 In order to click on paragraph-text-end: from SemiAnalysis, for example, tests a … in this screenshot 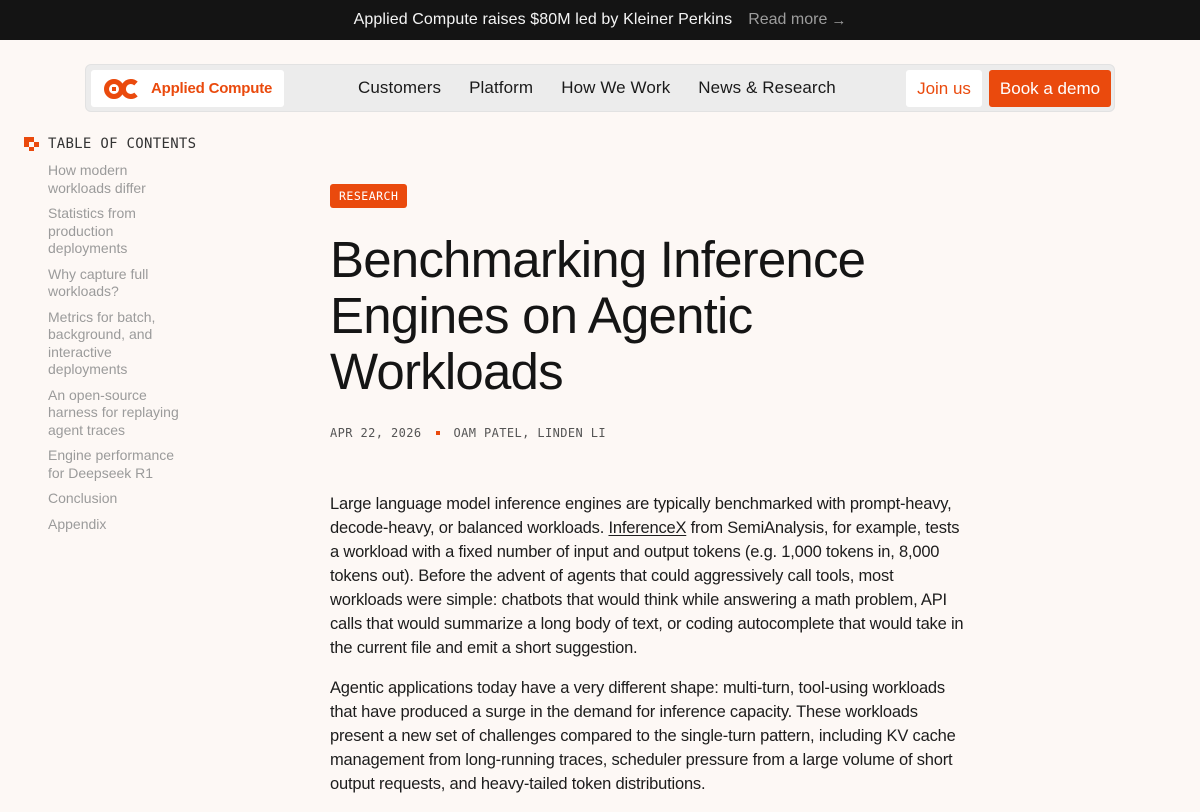, I will do `click(647, 588)`.